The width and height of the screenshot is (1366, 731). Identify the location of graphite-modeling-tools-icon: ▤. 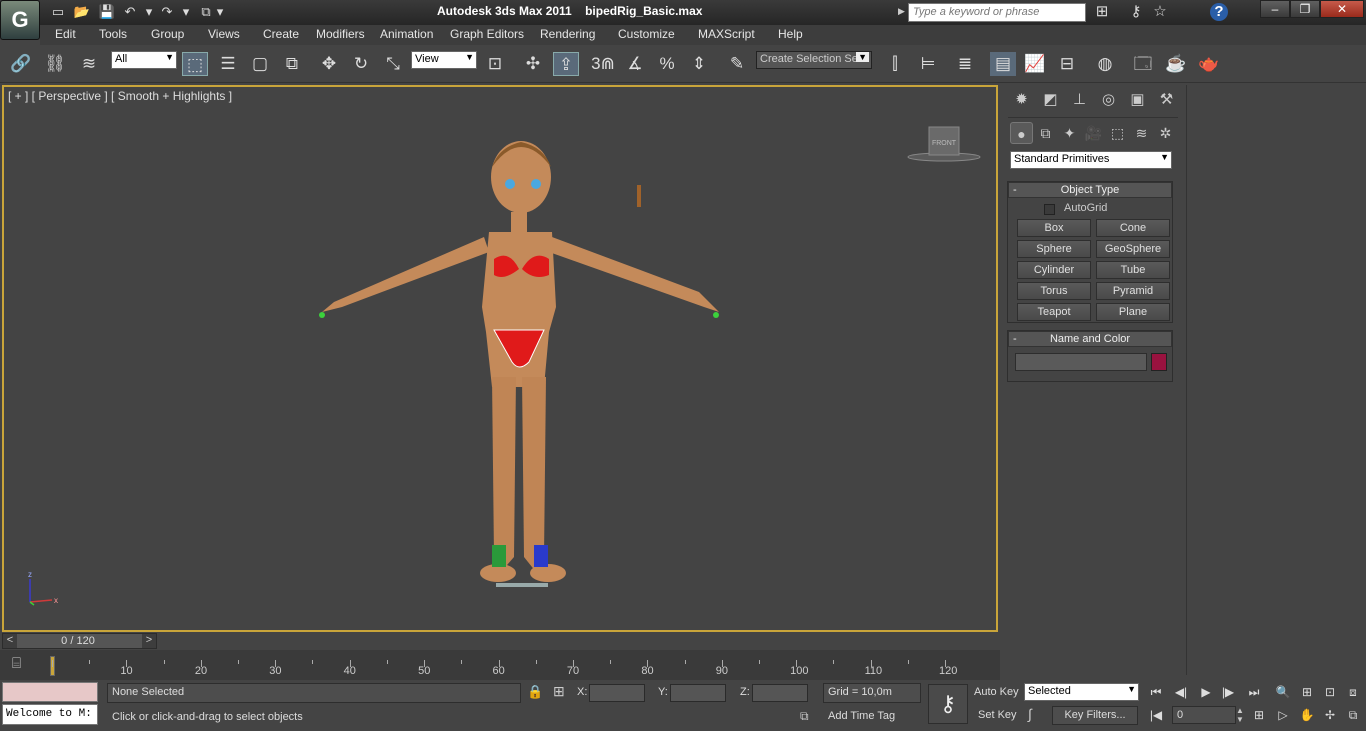
(1003, 64).